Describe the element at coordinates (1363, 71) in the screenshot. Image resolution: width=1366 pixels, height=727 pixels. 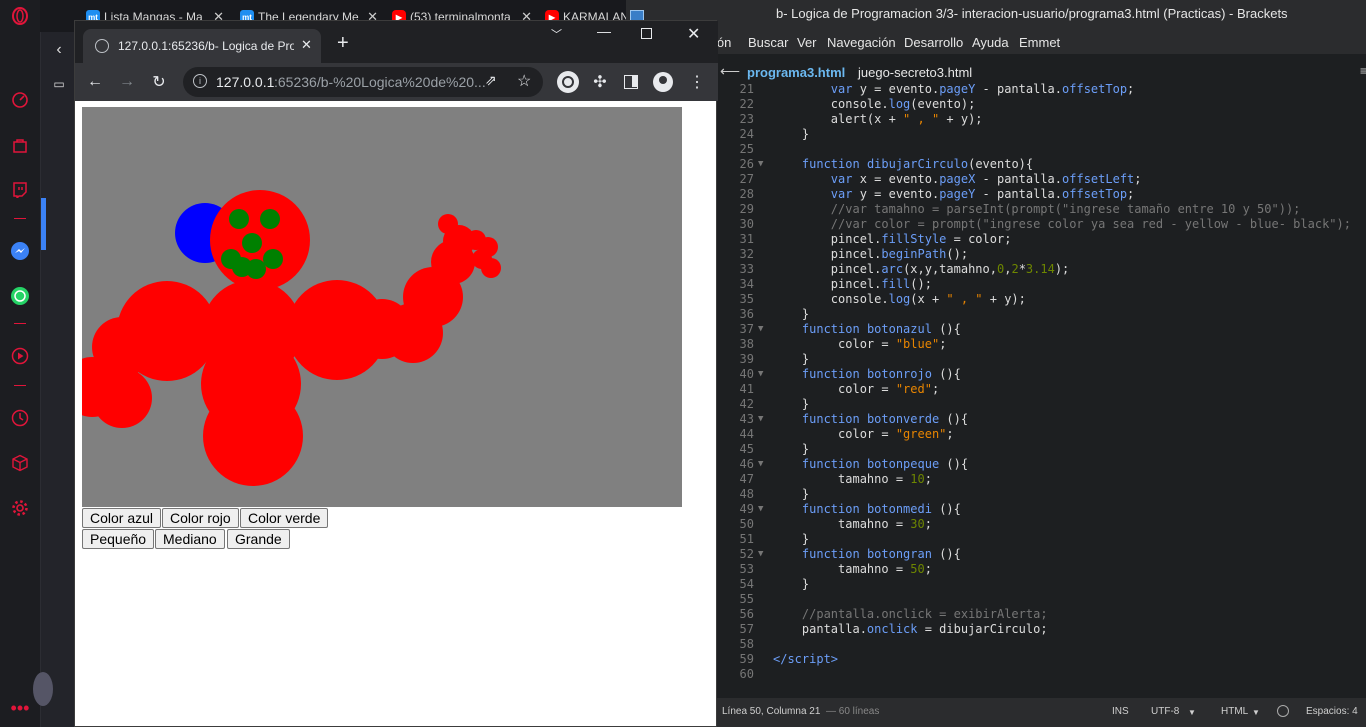
I see `menu-lines-icon: ≡` at that location.